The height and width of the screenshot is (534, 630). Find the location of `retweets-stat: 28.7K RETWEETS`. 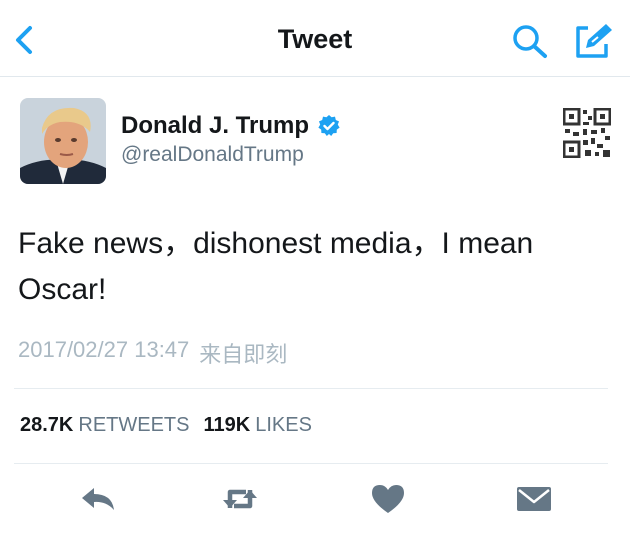

retweets-stat: 28.7K RETWEETS is located at coordinates (105, 425).